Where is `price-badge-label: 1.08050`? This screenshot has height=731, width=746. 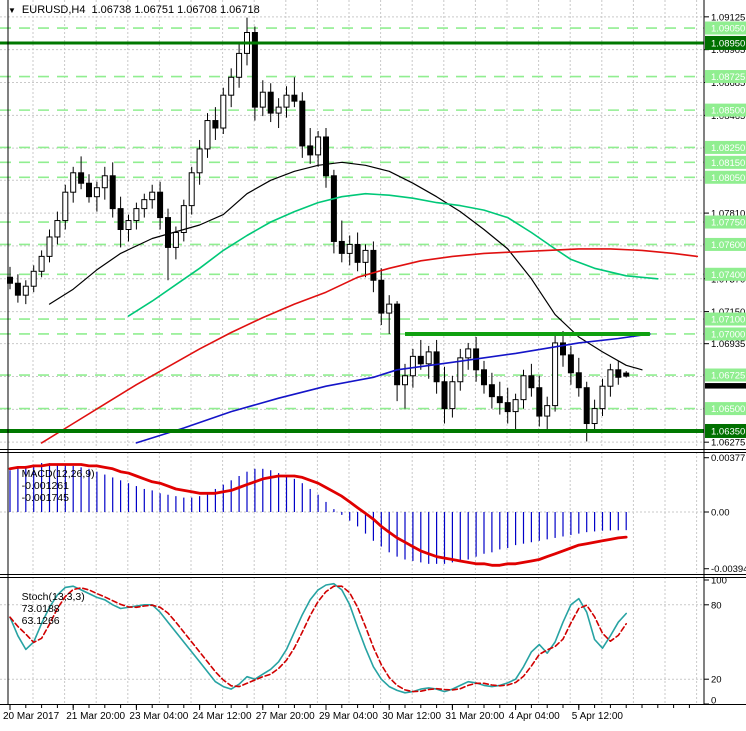
price-badge-label: 1.08050 is located at coordinates (728, 178).